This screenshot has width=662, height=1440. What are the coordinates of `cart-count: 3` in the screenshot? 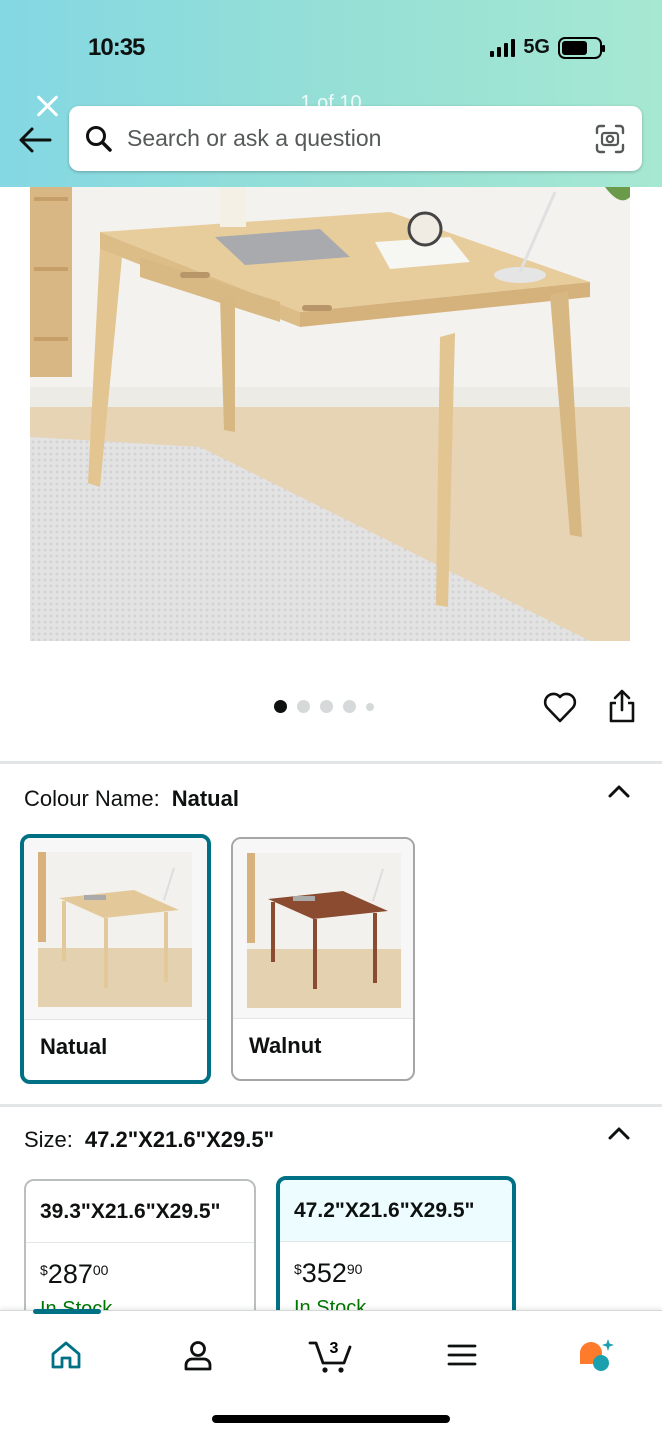 It's located at (334, 1348).